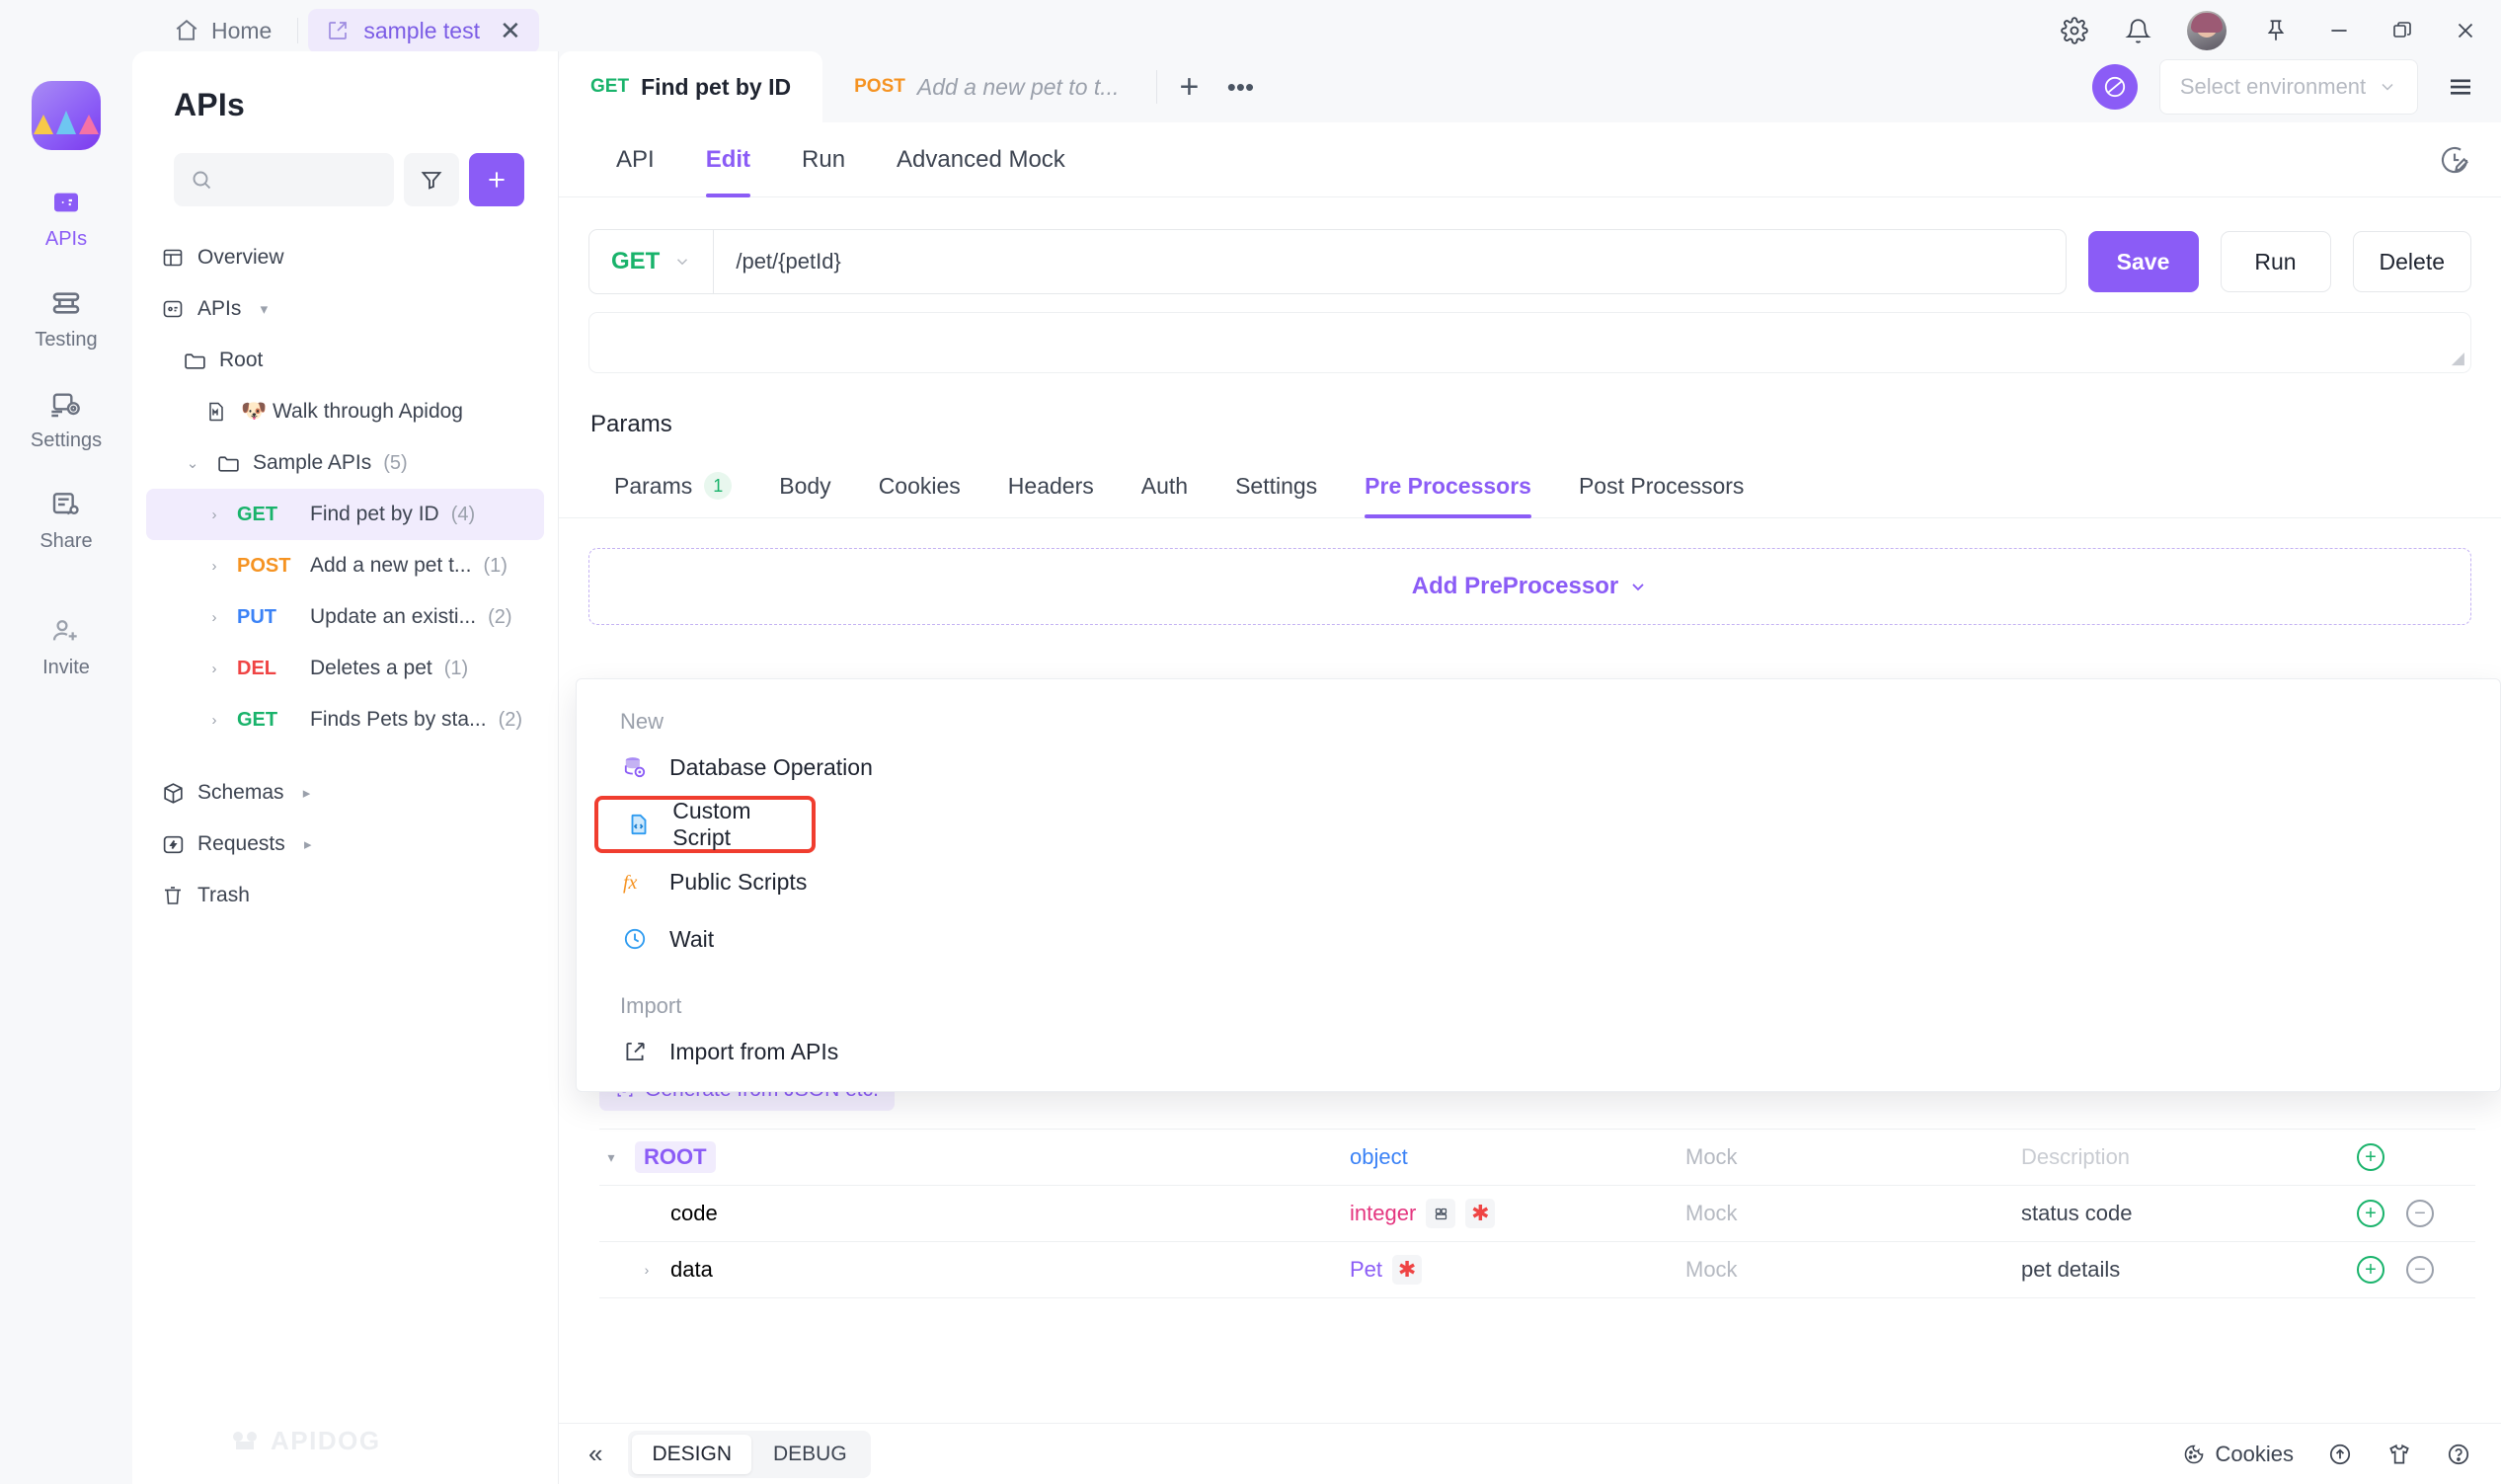 The width and height of the screenshot is (2501, 1484). I want to click on doc-tab-find-pet-by-id: GET Find pet by ID, so click(691, 87).